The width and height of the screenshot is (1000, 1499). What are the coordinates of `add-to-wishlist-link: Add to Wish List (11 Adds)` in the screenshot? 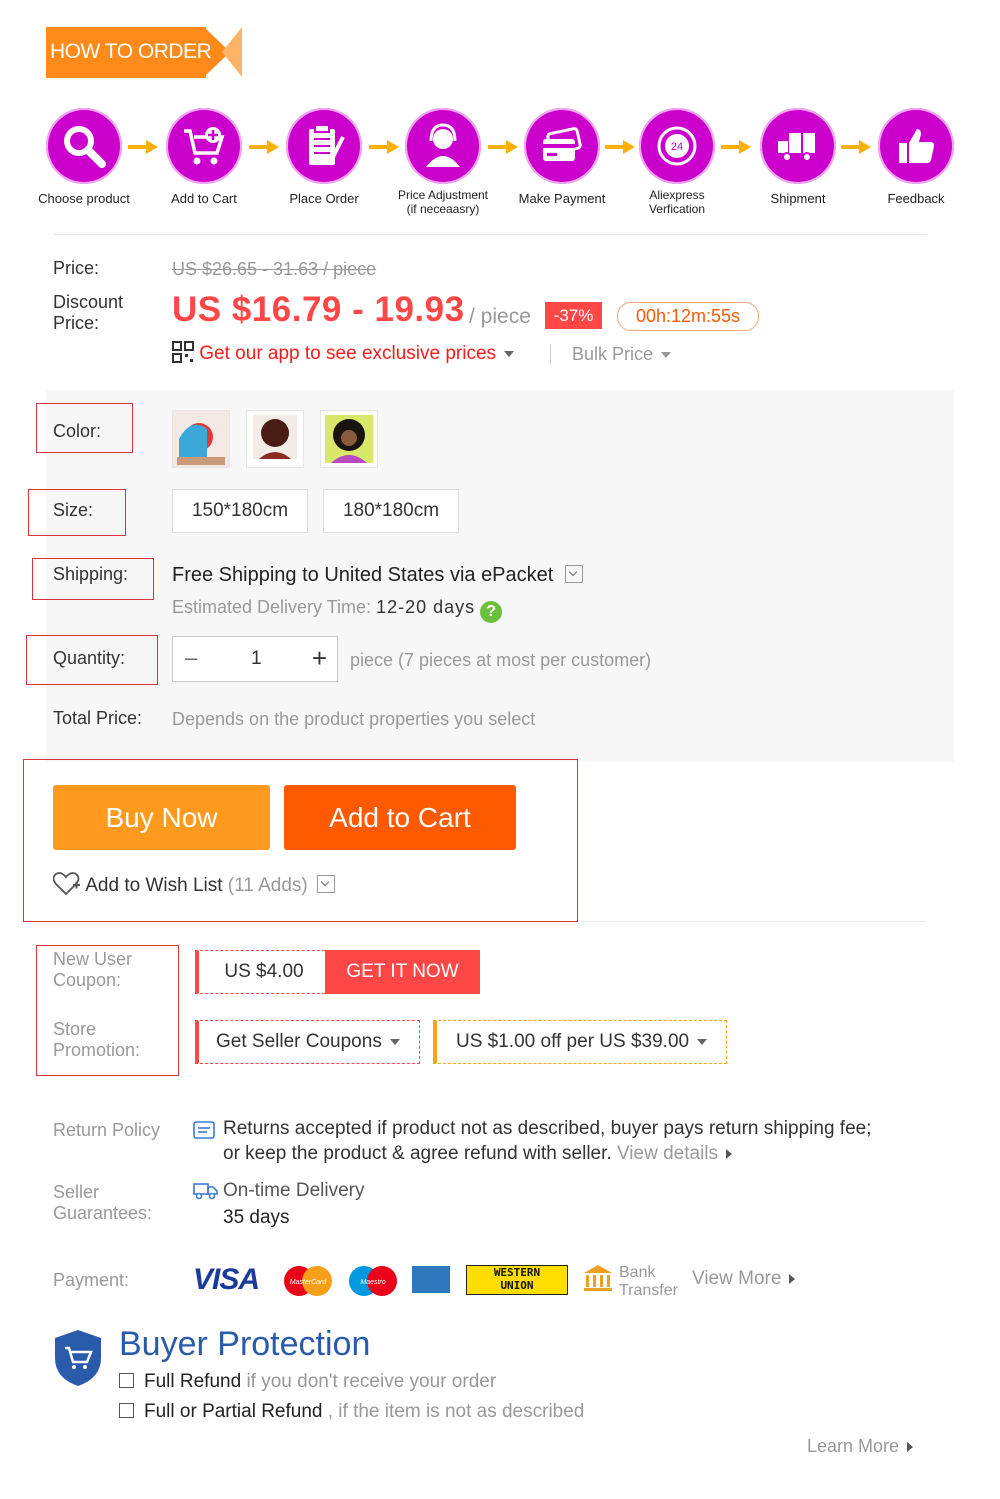 It's located at (193, 884).